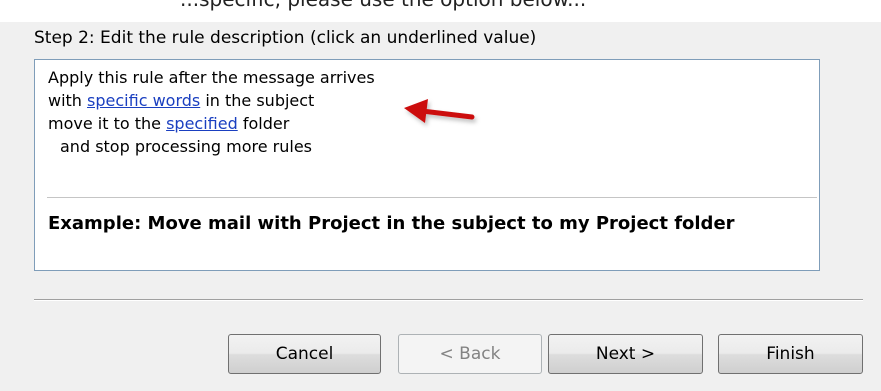 The width and height of the screenshot is (881, 391). Describe the element at coordinates (790, 354) in the screenshot. I see `finish-button: Finish` at that location.